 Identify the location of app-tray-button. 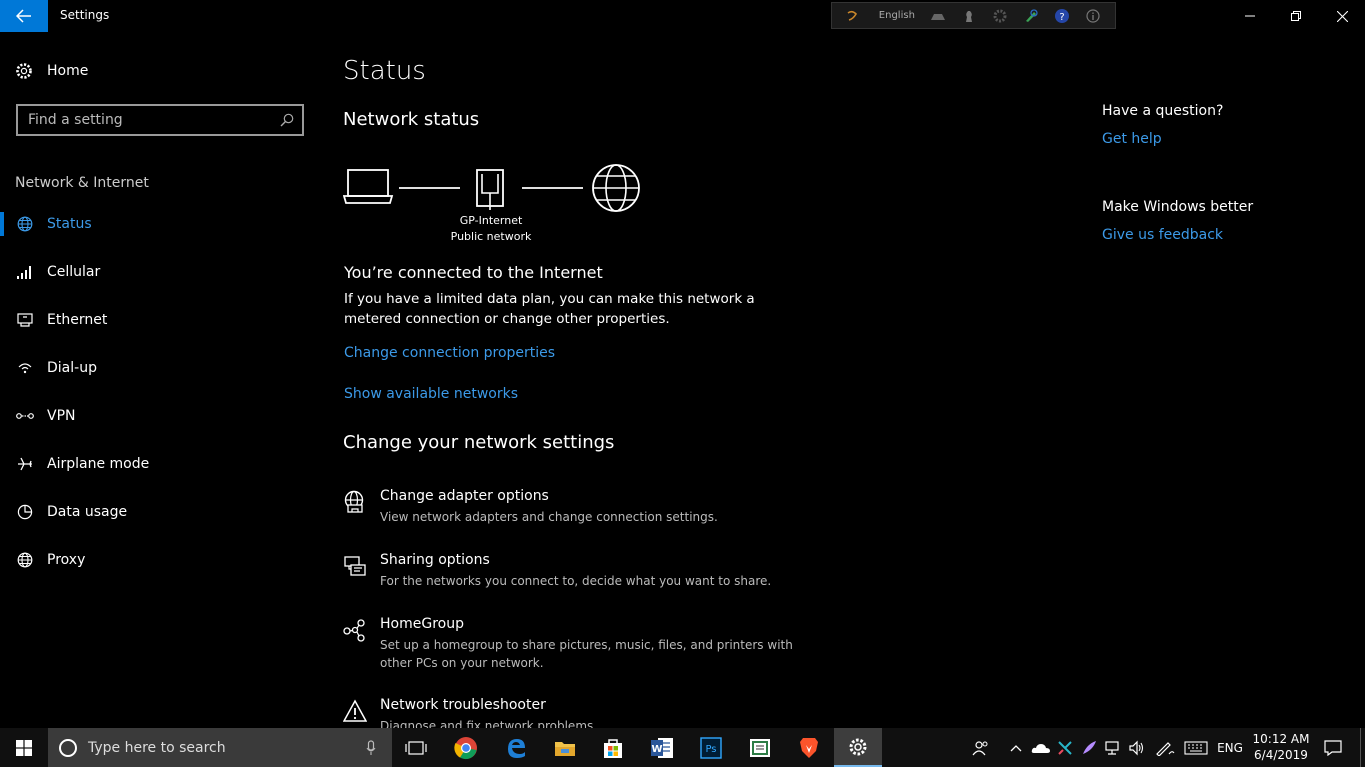
(1065, 747).